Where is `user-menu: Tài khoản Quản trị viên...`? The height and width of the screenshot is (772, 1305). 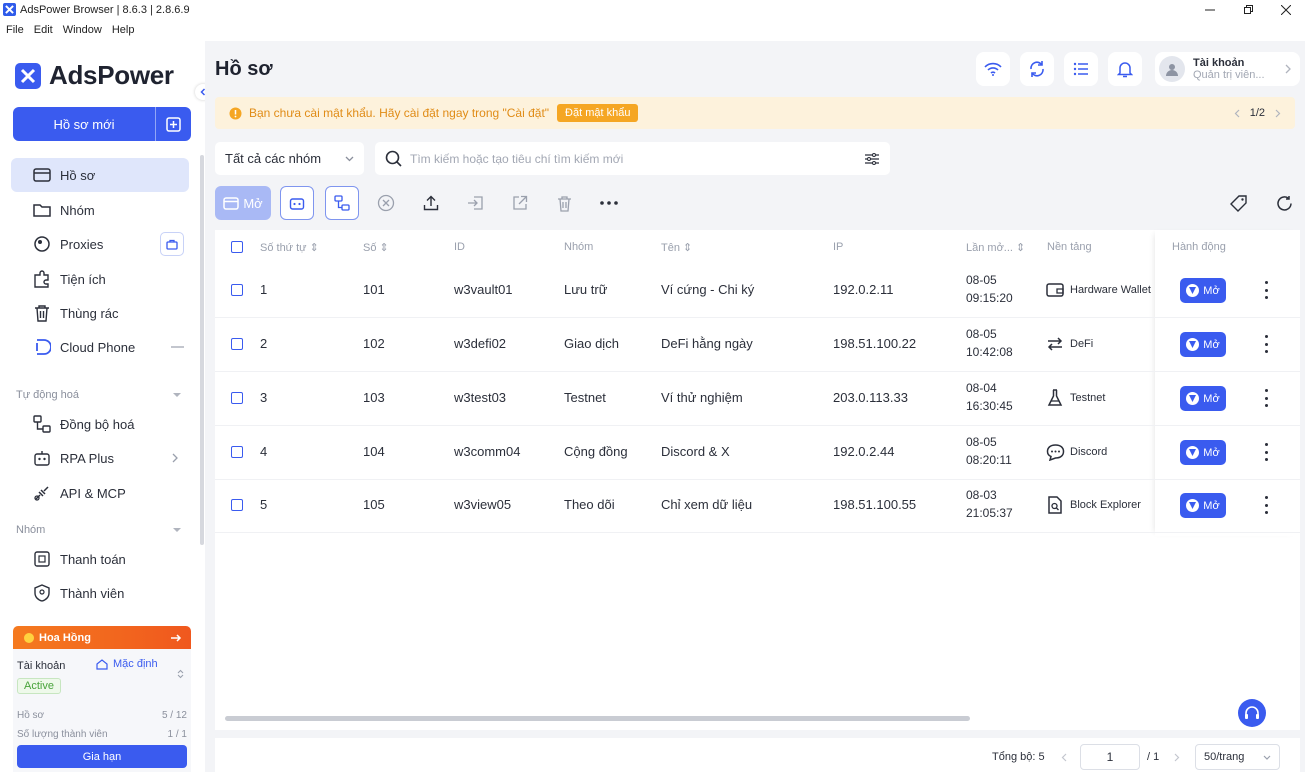
user-menu: Tài khoản Quản trị viên... is located at coordinates (1227, 69).